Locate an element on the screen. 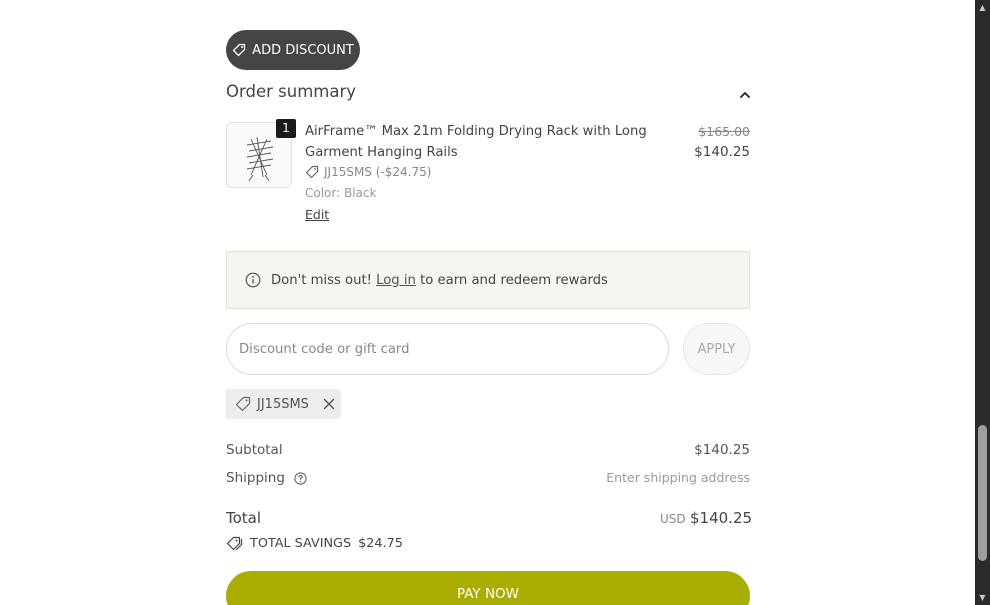 The height and width of the screenshot is (605, 990). savings-tag-icon is located at coordinates (234, 543).